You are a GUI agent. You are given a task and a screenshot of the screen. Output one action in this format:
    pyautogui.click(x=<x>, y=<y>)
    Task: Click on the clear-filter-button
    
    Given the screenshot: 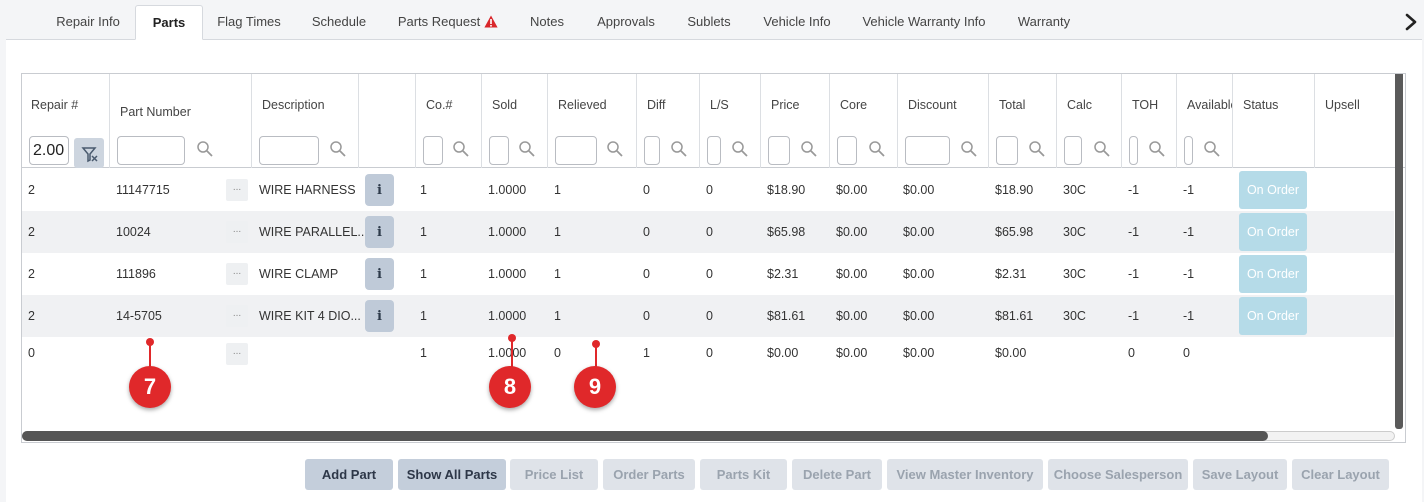 What is the action you would take?
    pyautogui.click(x=89, y=153)
    